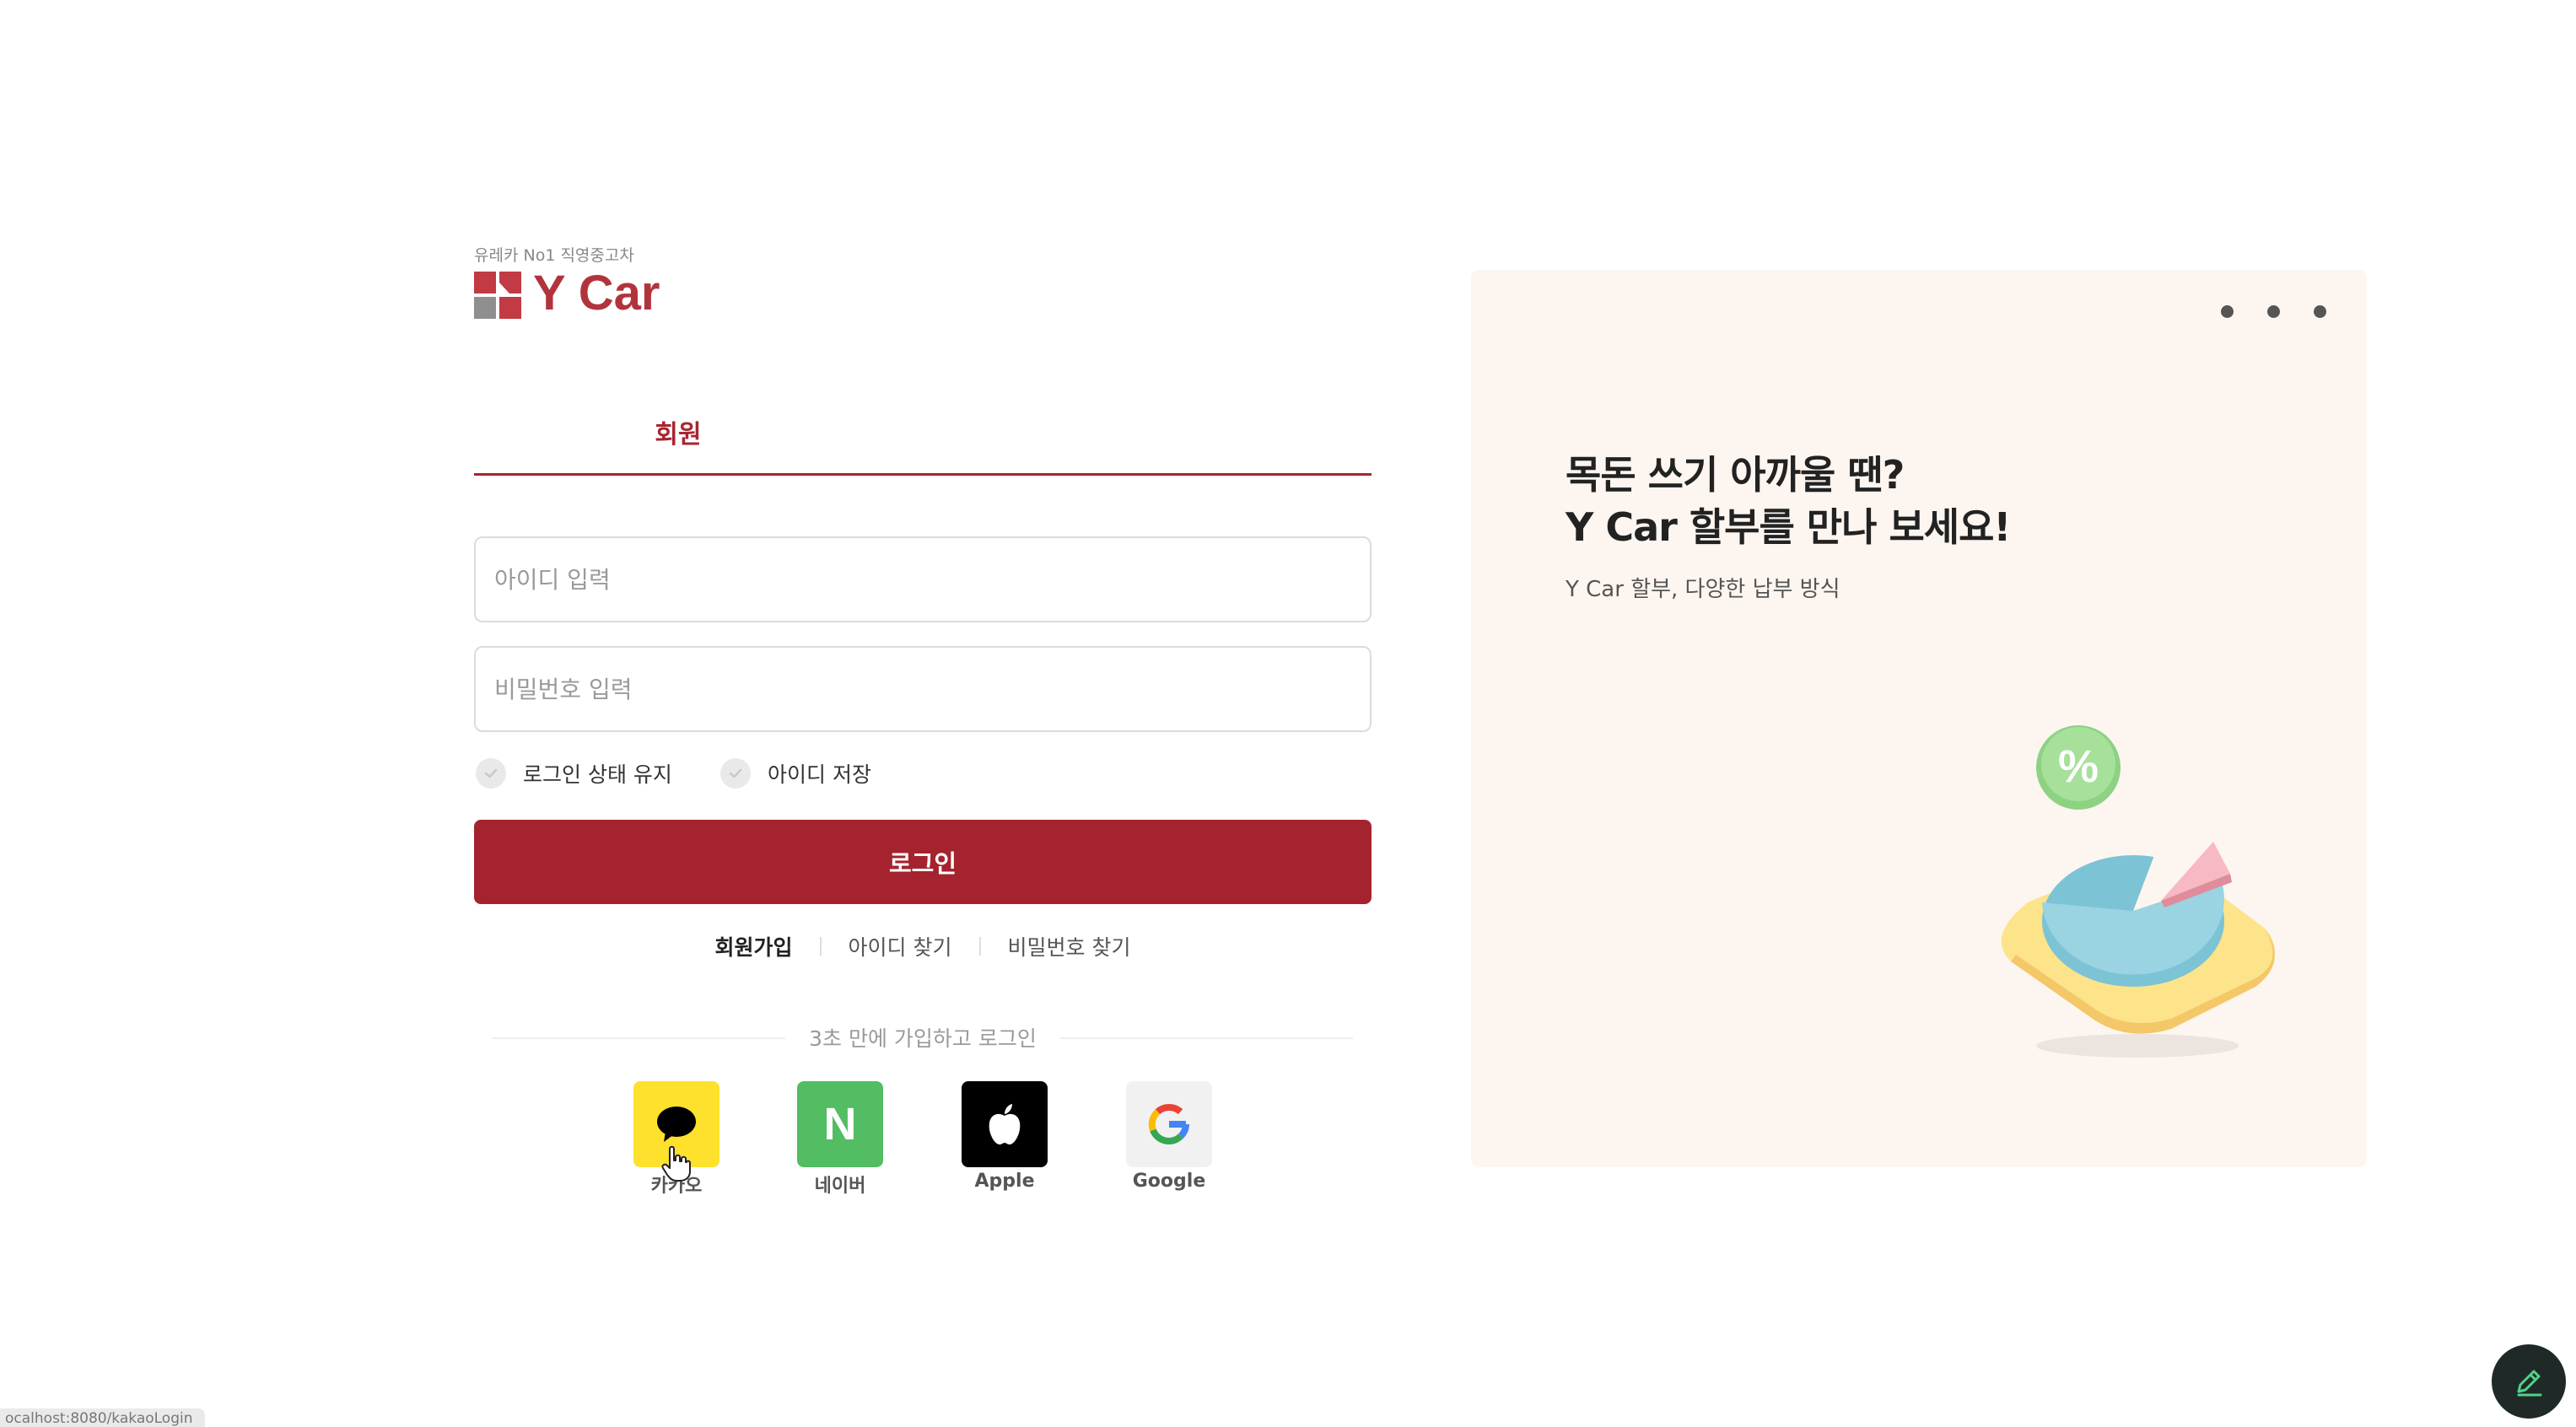 This screenshot has width=2576, height=1427. I want to click on banner-title: 목돈 쓰기 아까울 땐? Y Car 할부를 만나 보세요!, so click(1788, 501).